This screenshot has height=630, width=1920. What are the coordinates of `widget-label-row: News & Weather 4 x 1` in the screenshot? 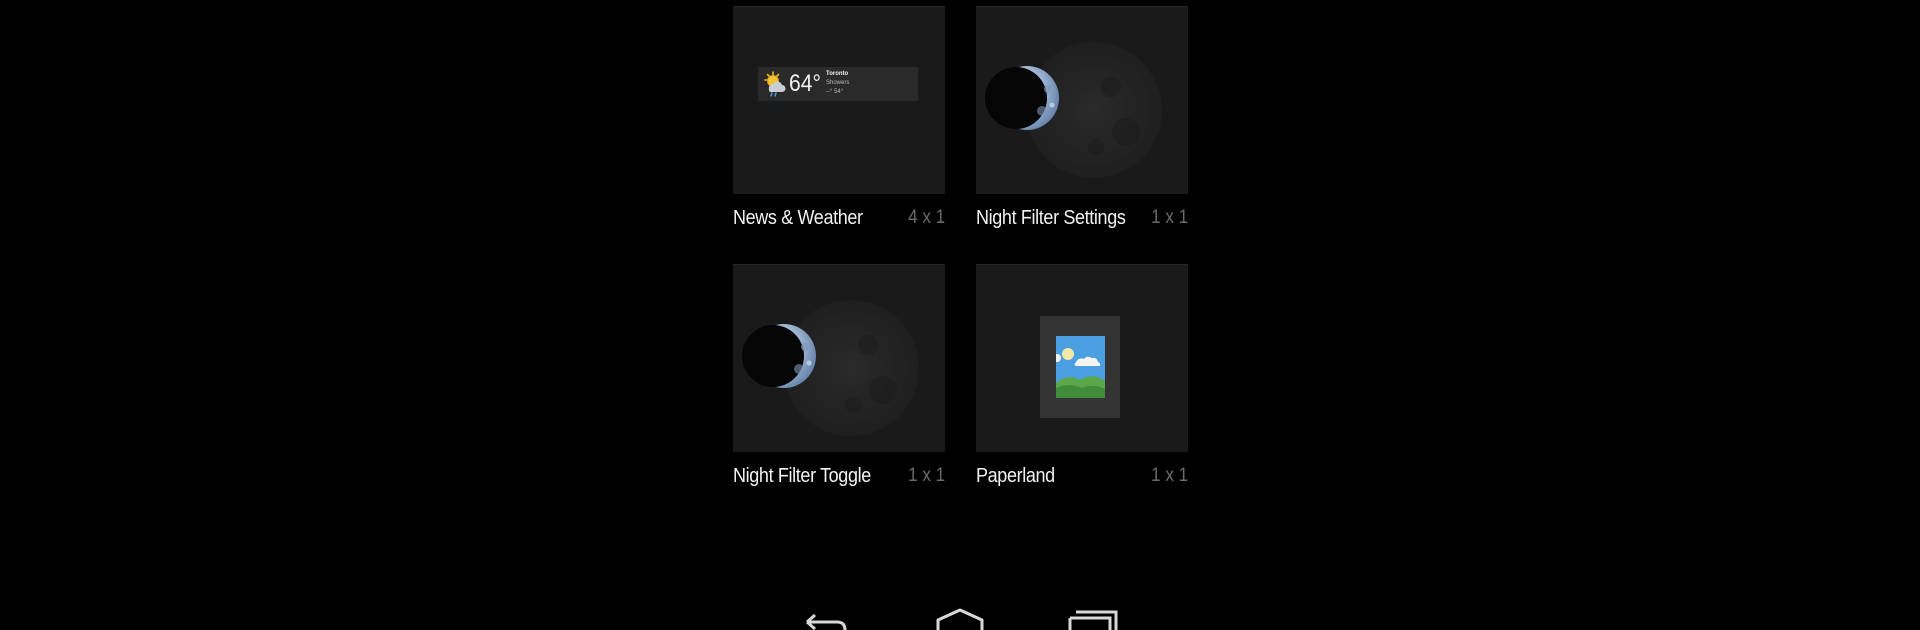 It's located at (839, 222).